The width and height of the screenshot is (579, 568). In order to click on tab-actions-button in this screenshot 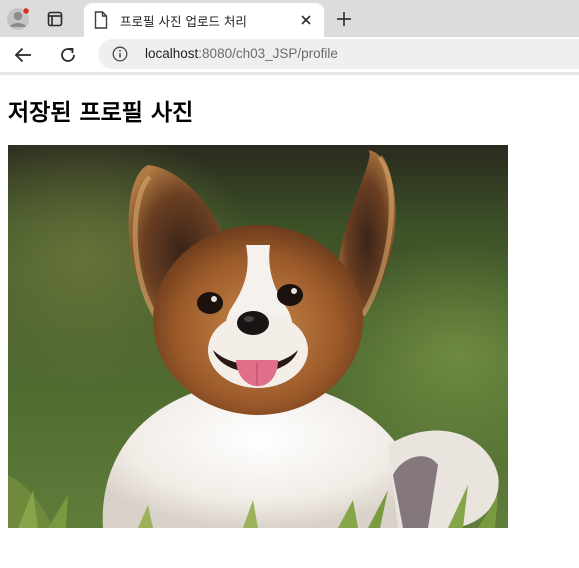, I will do `click(55, 19)`.